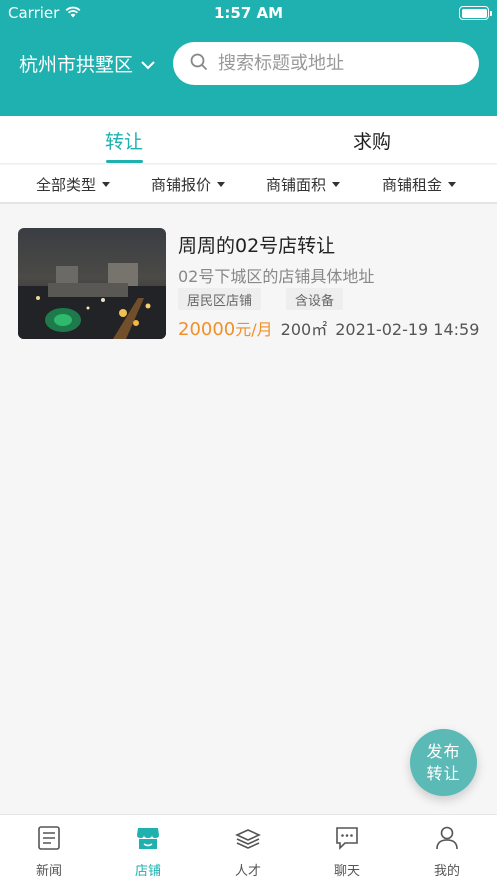  I want to click on tabbar-item-talent: 人才, so click(248, 852).